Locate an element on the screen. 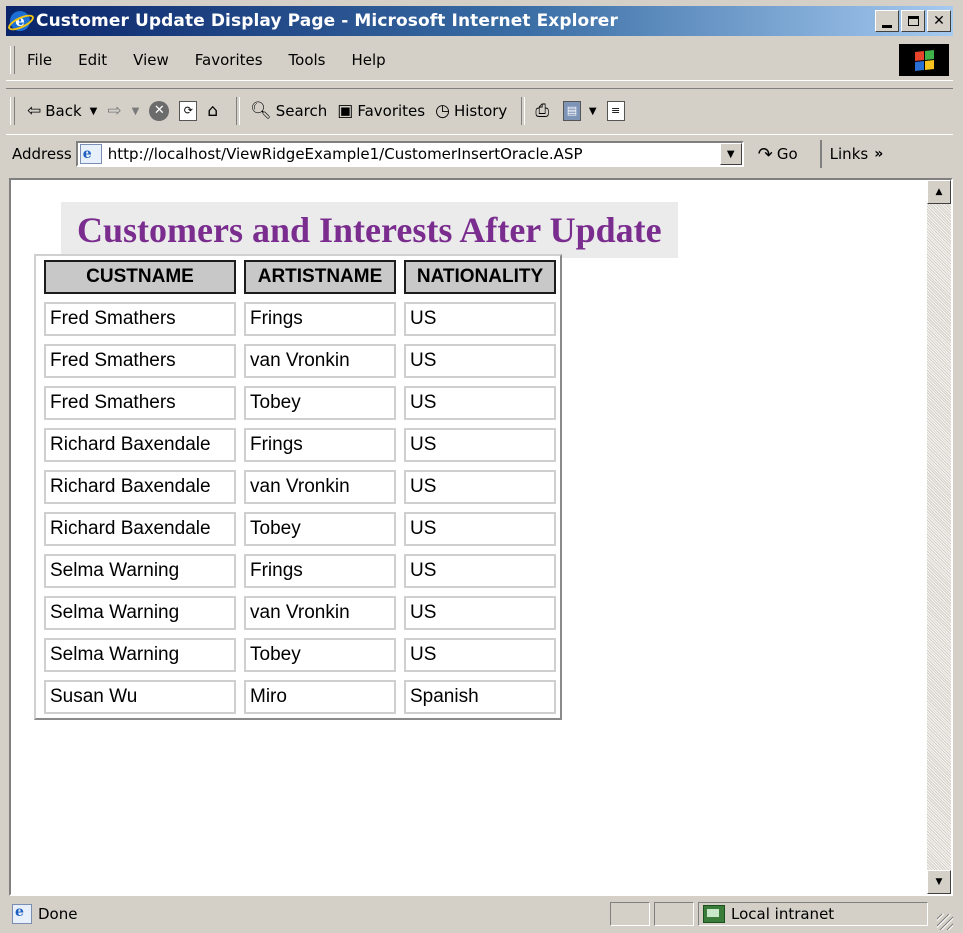  edit-dropdown-icon: ▼ is located at coordinates (593, 111).